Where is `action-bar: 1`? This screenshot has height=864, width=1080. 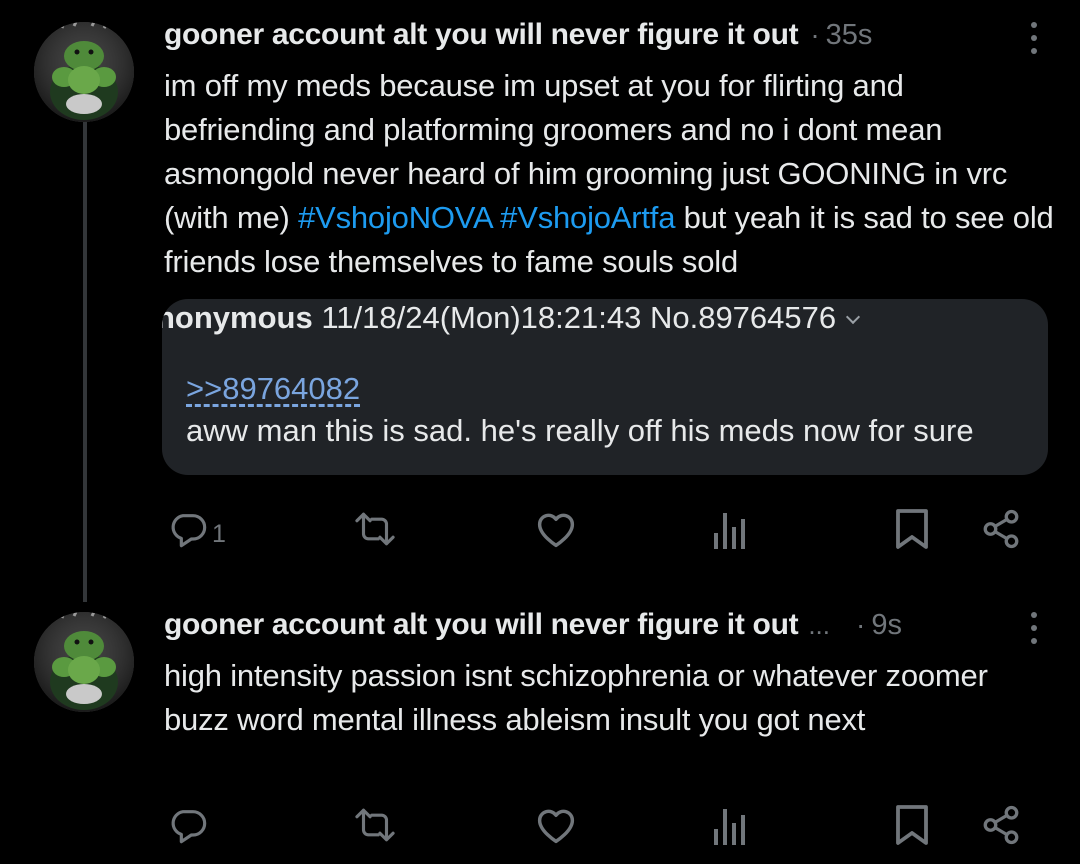
action-bar: 1 is located at coordinates (540, 529).